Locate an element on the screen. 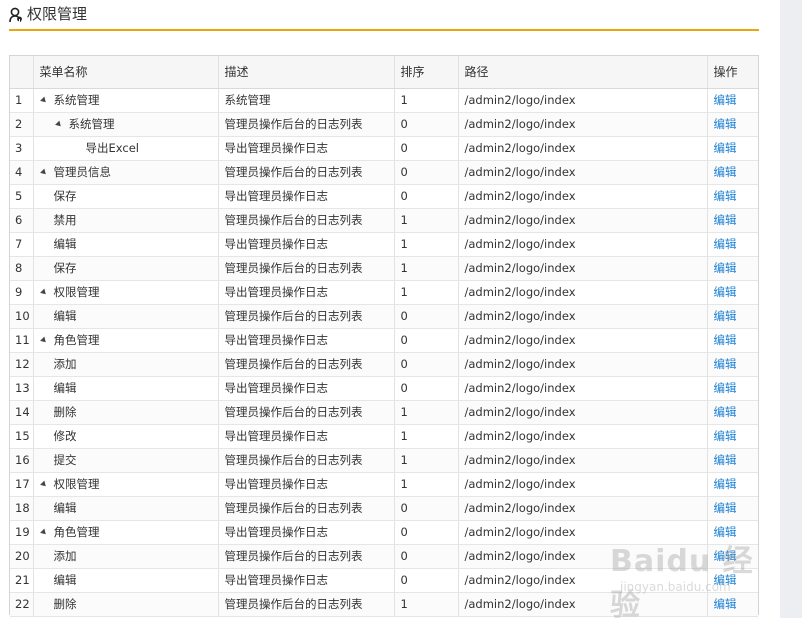  menu-name-cell: 编辑 is located at coordinates (126, 316).